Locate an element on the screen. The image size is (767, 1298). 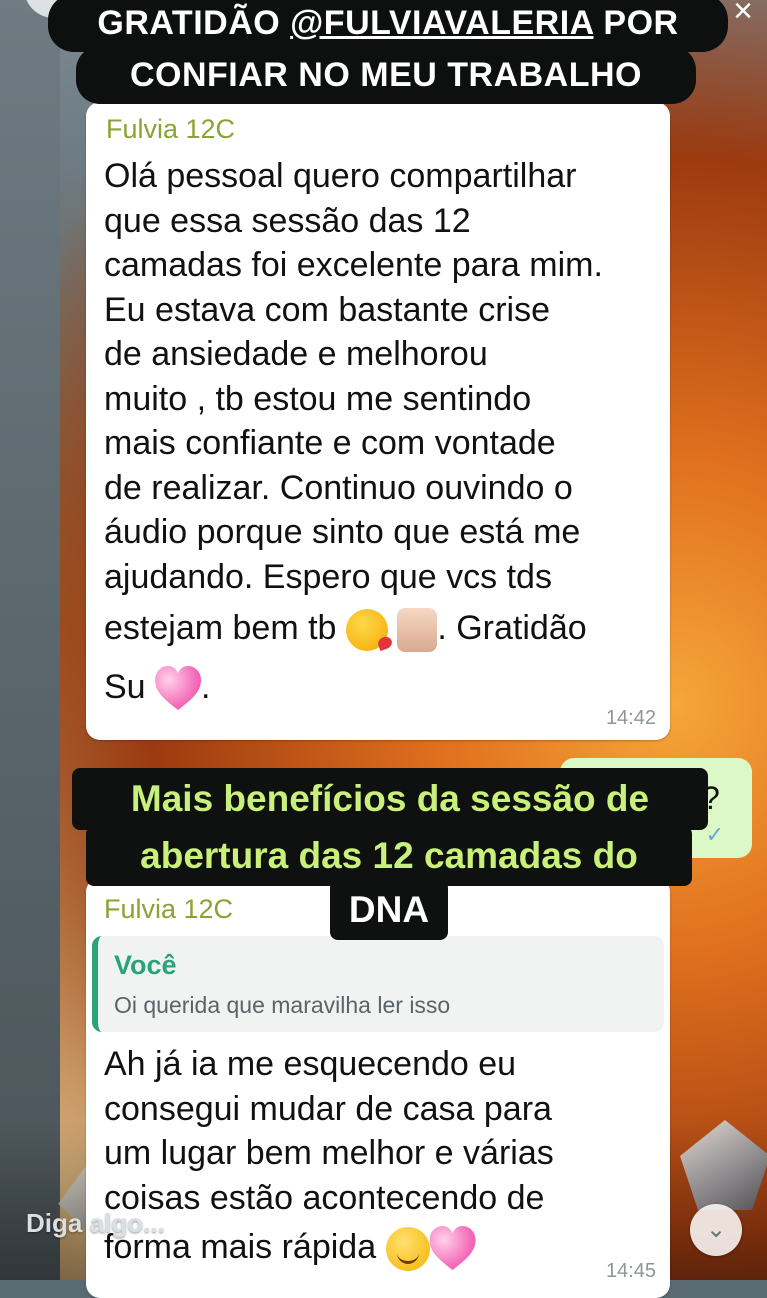
message-fragment: estejam bem tb is located at coordinates (225, 628).